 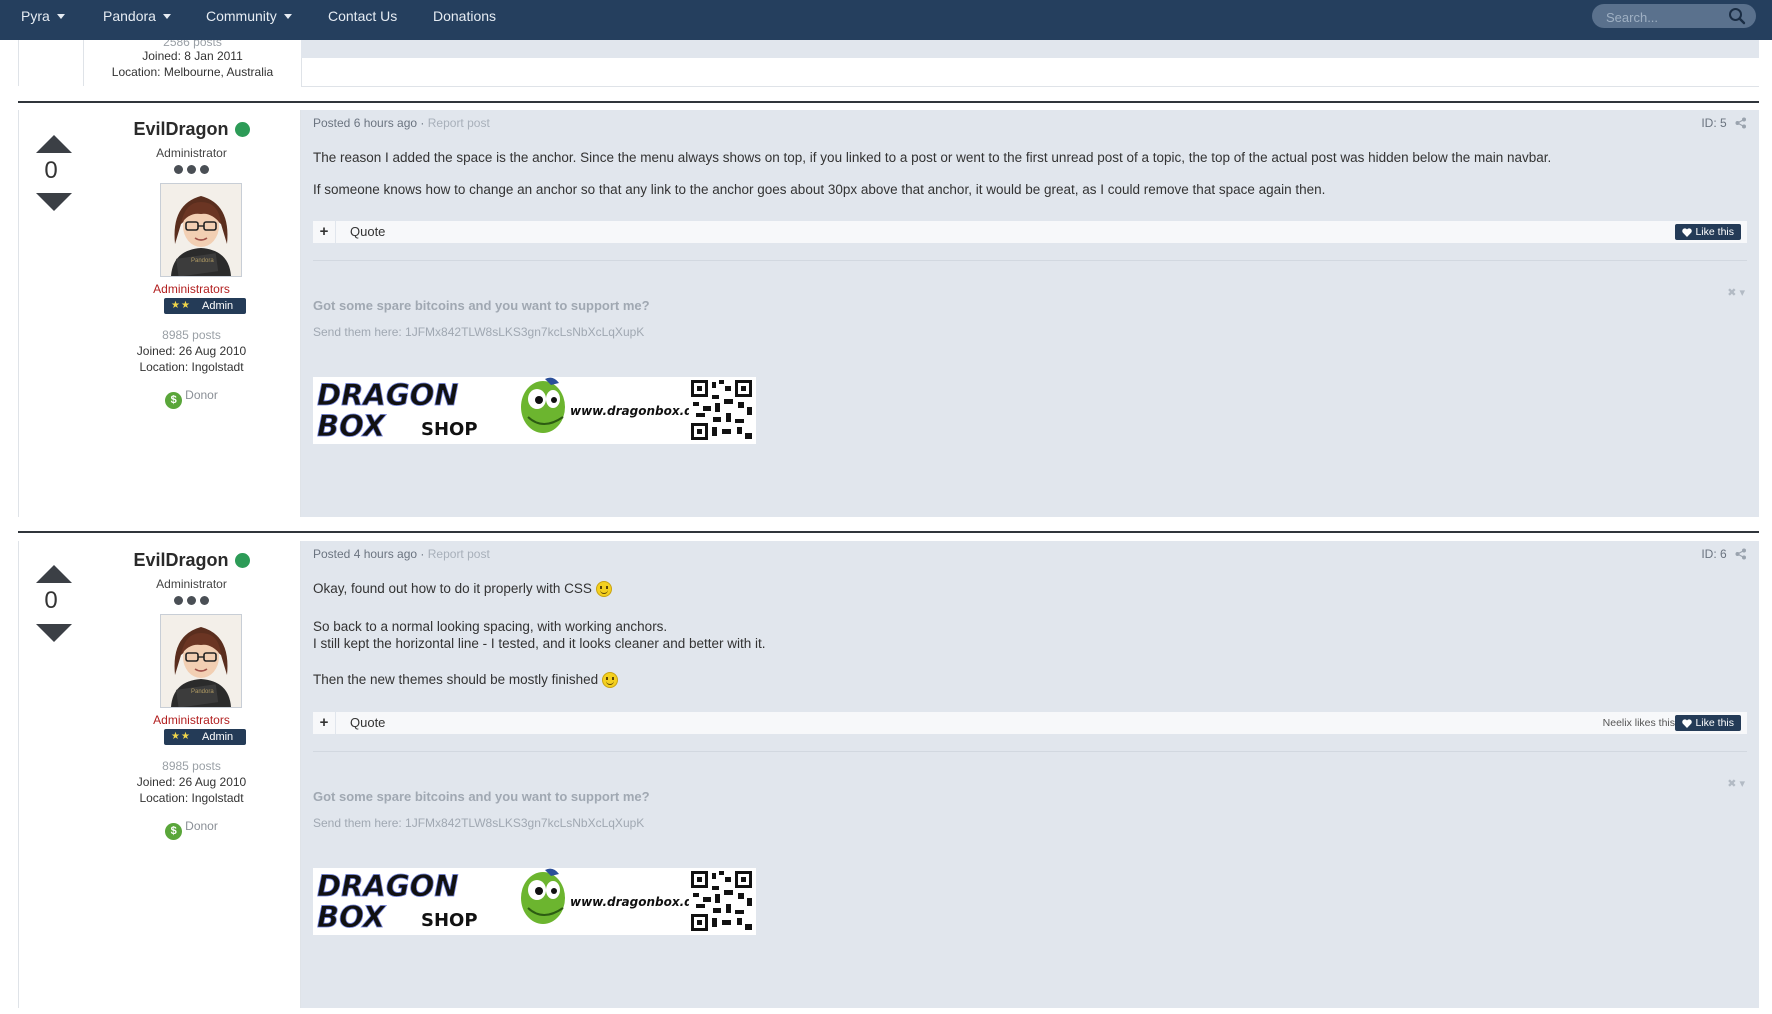 What do you see at coordinates (249, 20) in the screenshot?
I see `nav-community: Community` at bounding box center [249, 20].